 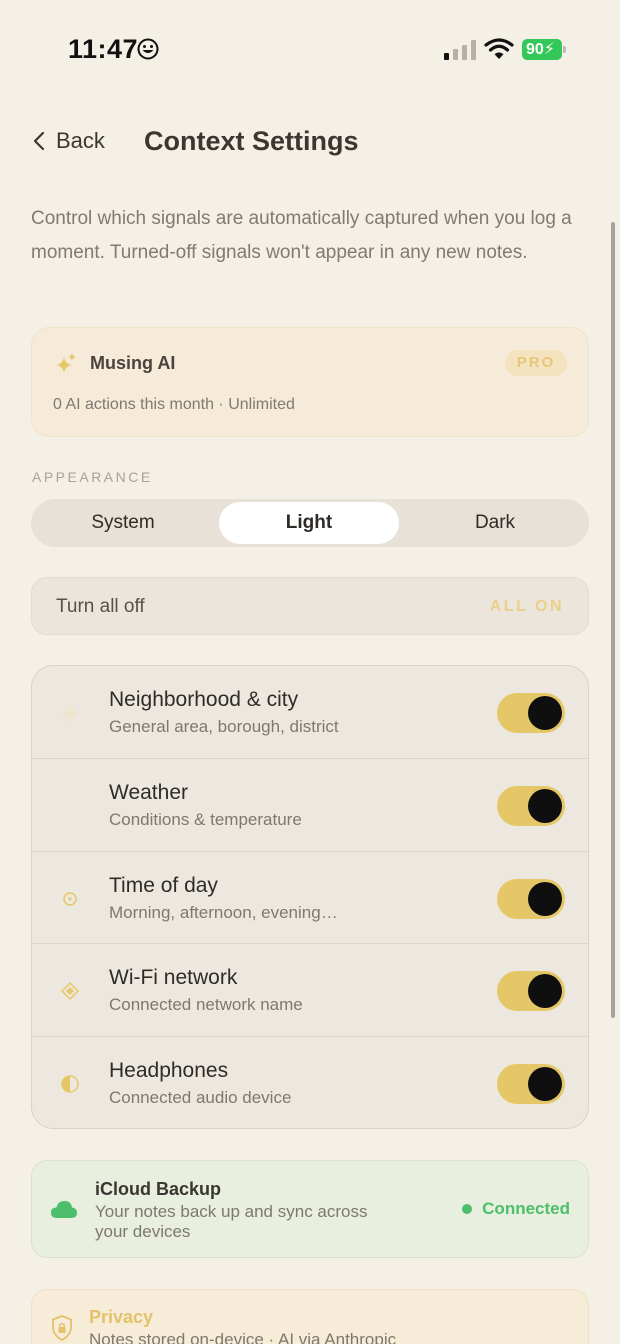 What do you see at coordinates (133, 363) in the screenshot?
I see `ai-card-title: Musing AI` at bounding box center [133, 363].